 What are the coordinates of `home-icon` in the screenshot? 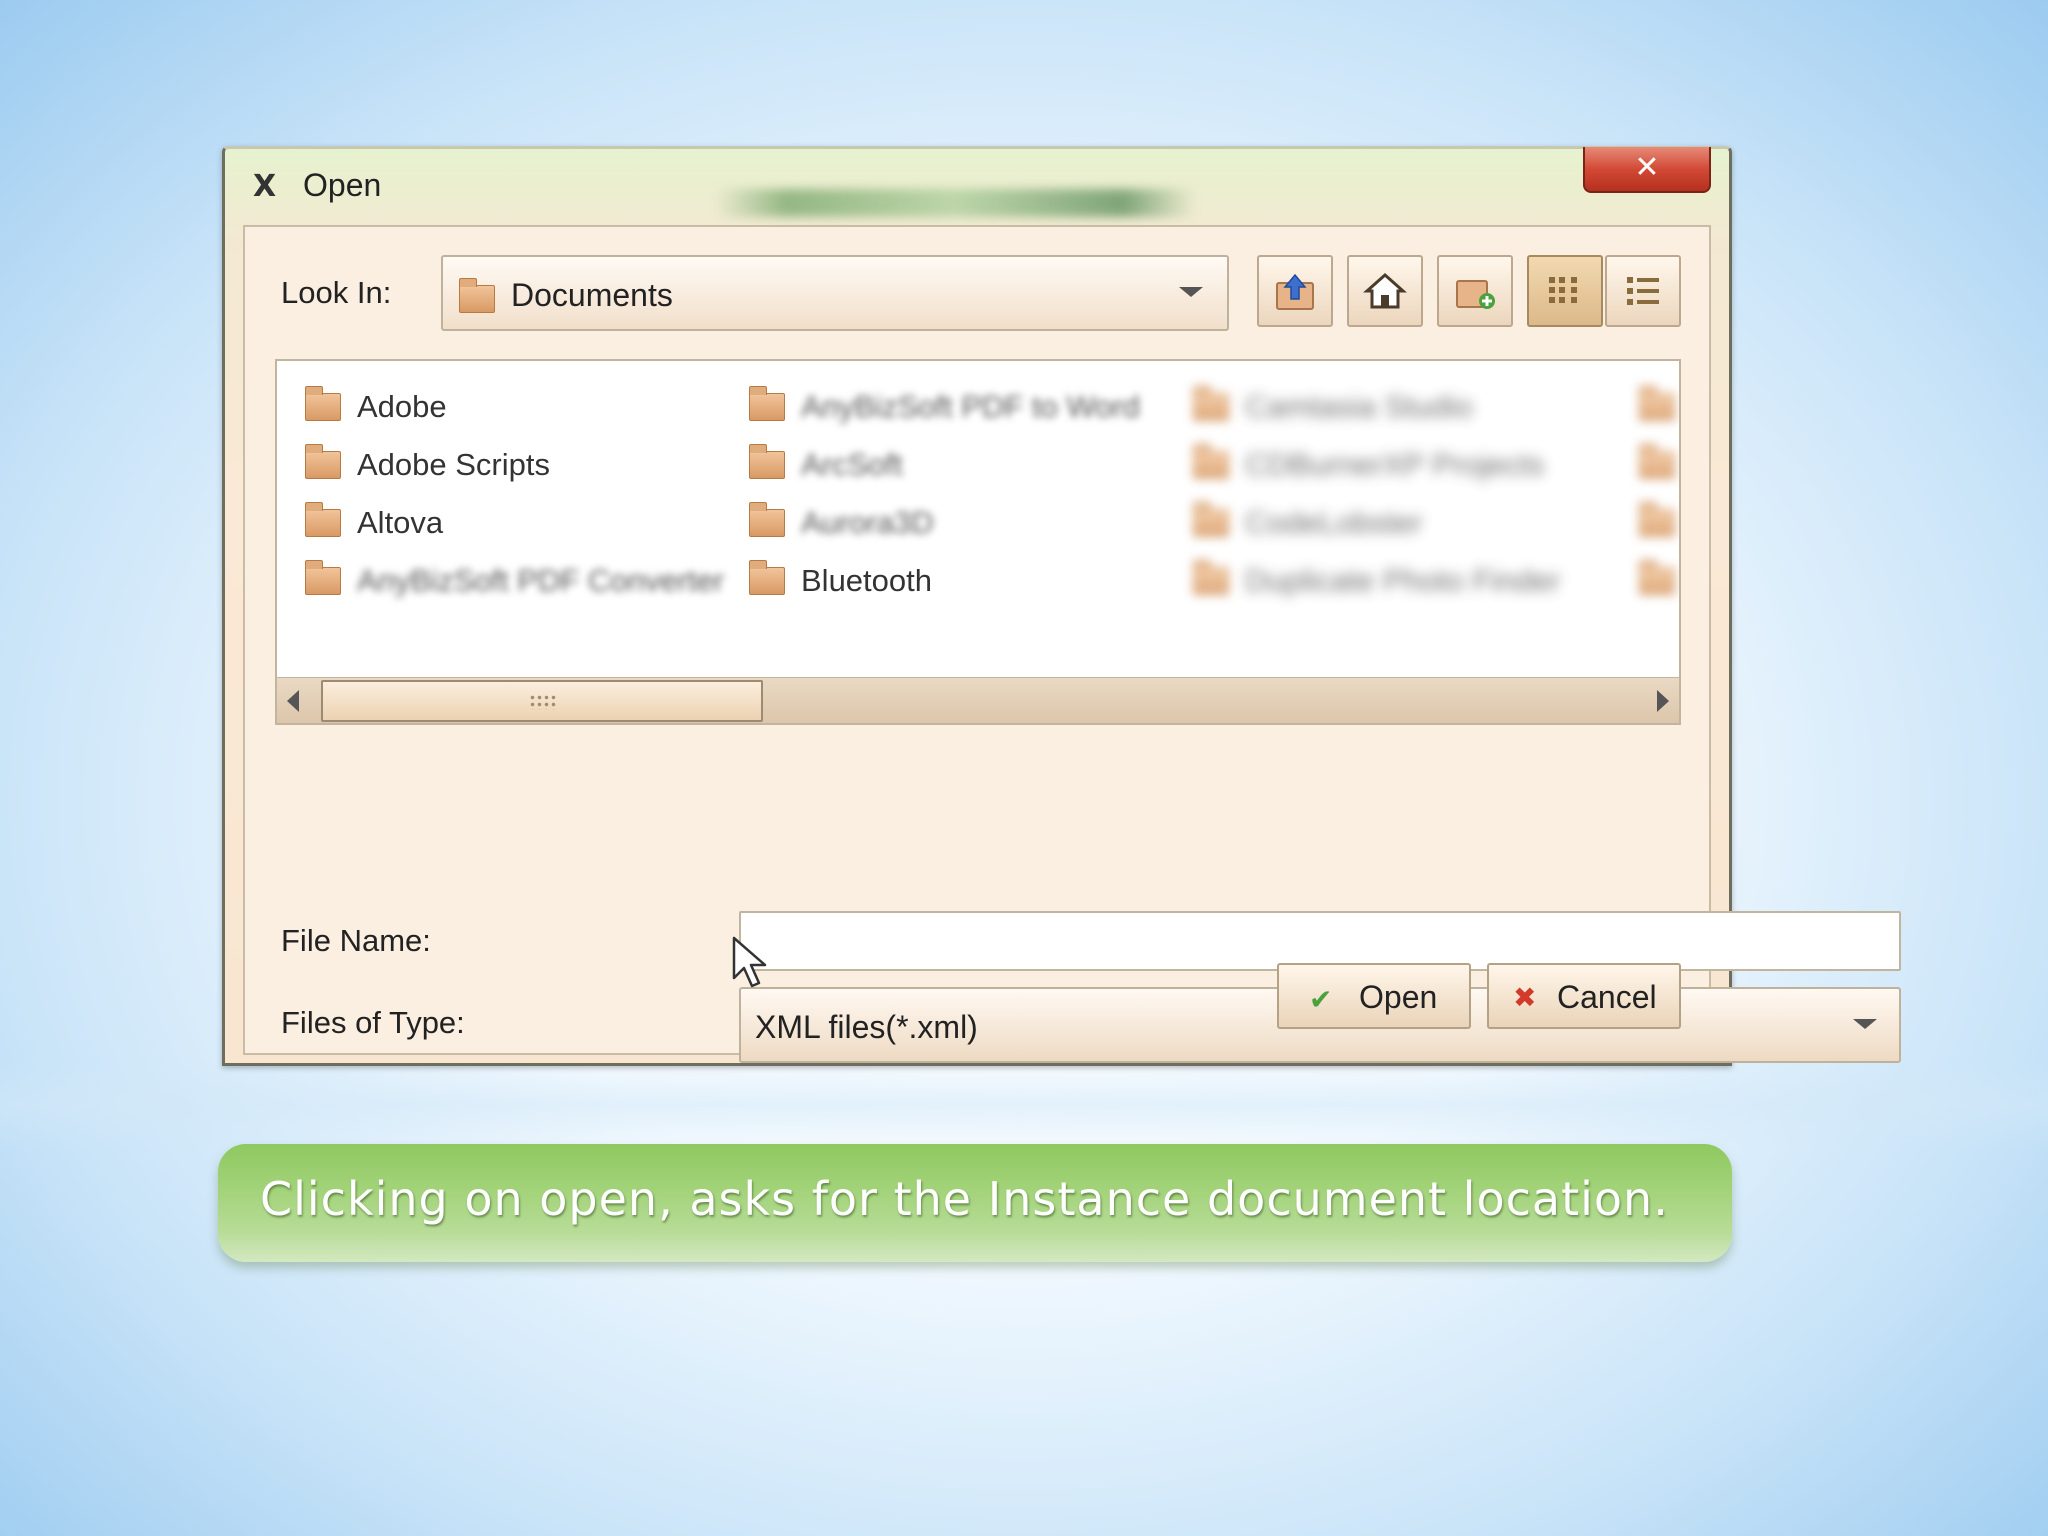 It's located at (1385, 290).